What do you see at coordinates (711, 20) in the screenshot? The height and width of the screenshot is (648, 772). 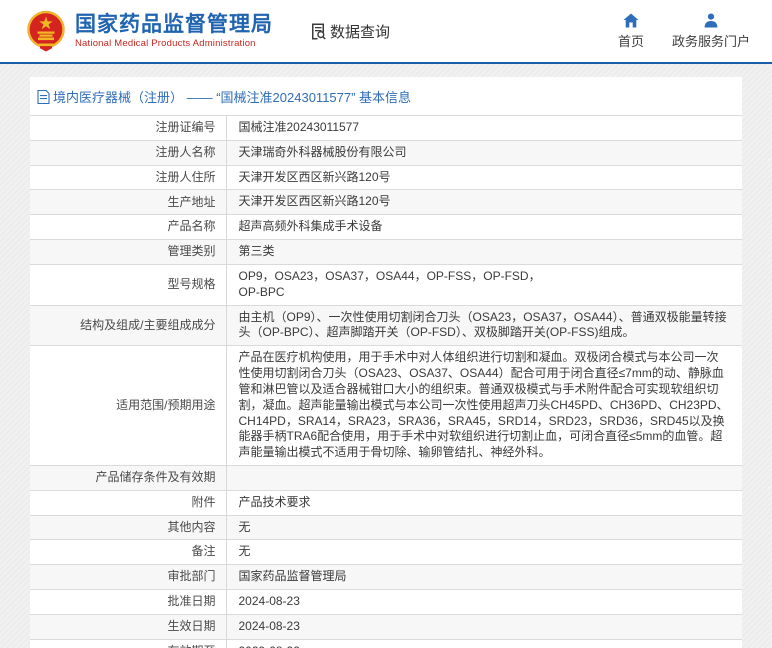 I see `user-icon` at bounding box center [711, 20].